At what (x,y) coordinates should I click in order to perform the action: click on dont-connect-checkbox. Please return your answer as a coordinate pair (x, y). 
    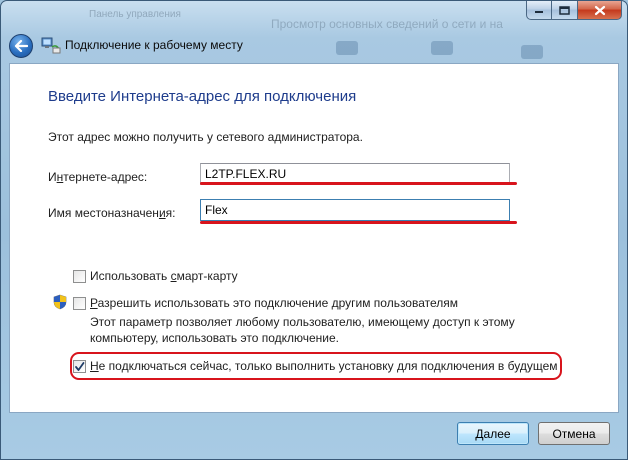
    Looking at the image, I should click on (79, 366).